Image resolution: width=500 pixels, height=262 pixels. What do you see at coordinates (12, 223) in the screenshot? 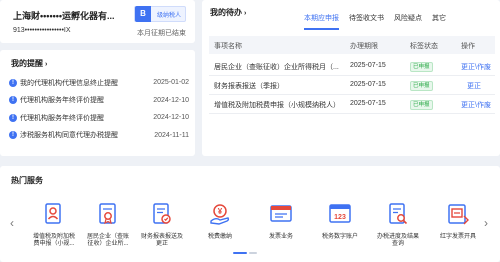
I see `chevron-left-icon: ‹` at bounding box center [12, 223].